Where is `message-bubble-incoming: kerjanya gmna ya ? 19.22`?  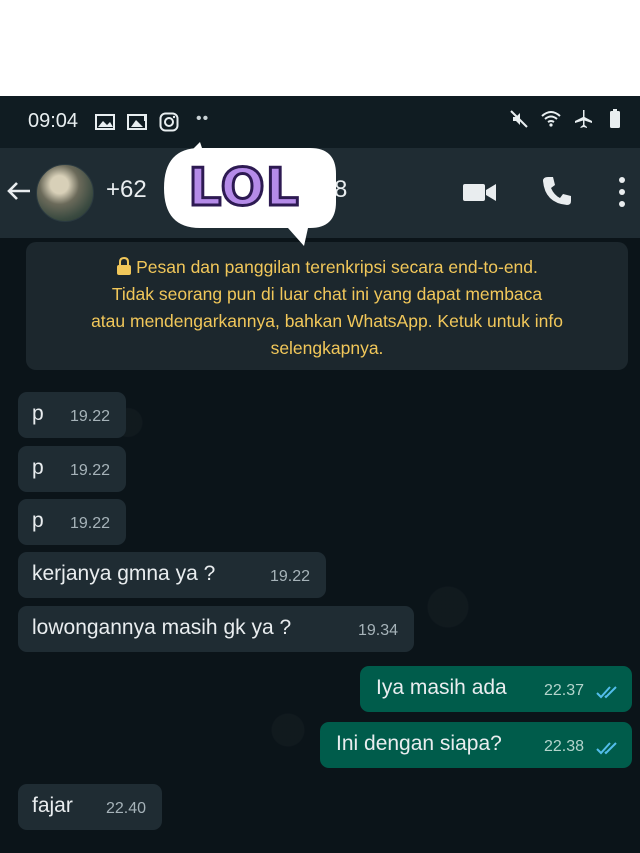 message-bubble-incoming: kerjanya gmna ya ? 19.22 is located at coordinates (172, 575).